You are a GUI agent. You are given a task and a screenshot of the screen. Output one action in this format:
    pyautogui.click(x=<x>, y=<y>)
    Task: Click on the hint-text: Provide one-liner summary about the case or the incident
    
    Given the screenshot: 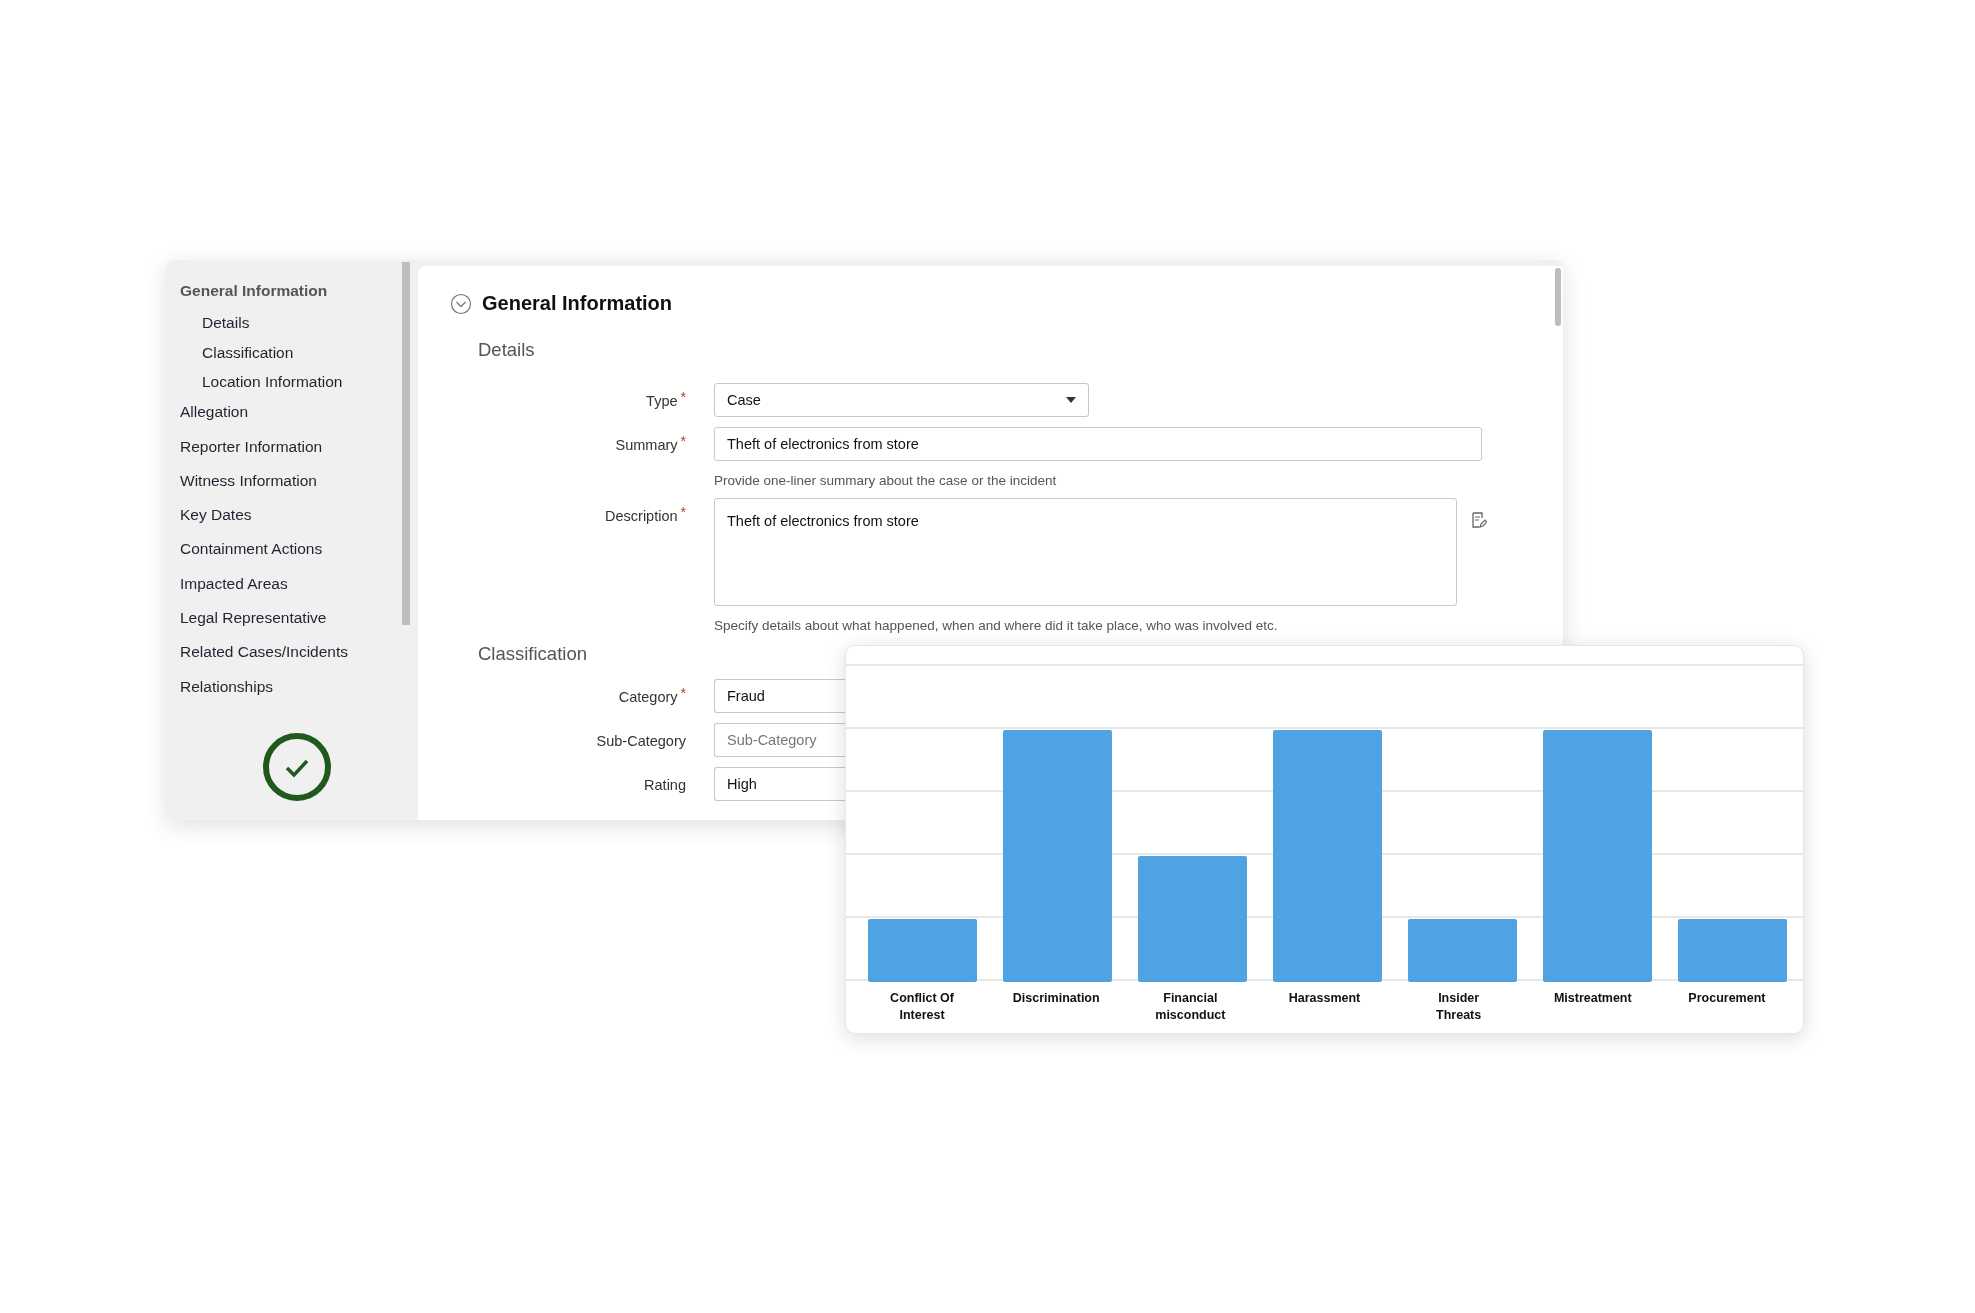 What is the action you would take?
    pyautogui.click(x=886, y=480)
    